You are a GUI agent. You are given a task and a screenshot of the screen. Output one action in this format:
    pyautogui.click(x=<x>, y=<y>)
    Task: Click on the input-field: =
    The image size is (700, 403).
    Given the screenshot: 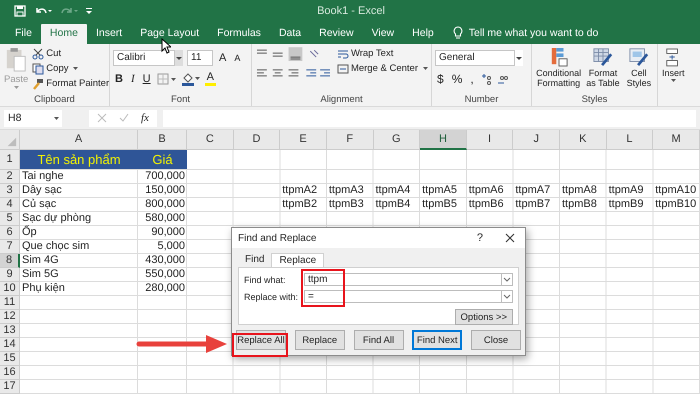 What is the action you would take?
    pyautogui.click(x=402, y=296)
    